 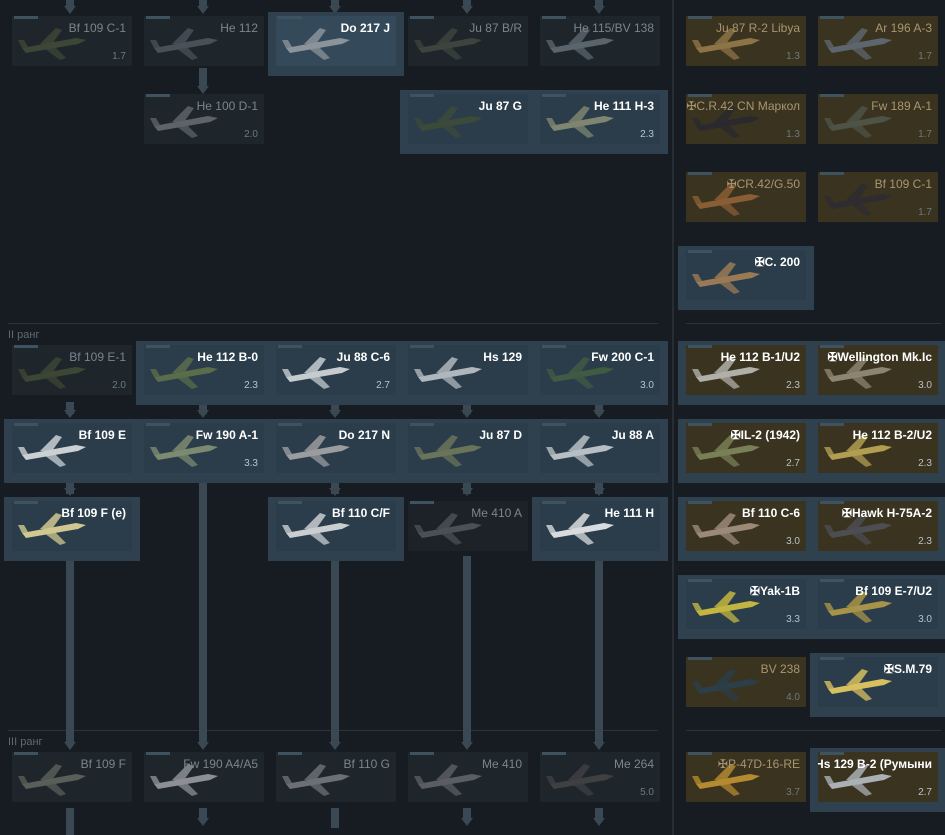 What do you see at coordinates (72, 526) in the screenshot?
I see `vehicle-card-bf109fe: Bf 109 F (e)` at bounding box center [72, 526].